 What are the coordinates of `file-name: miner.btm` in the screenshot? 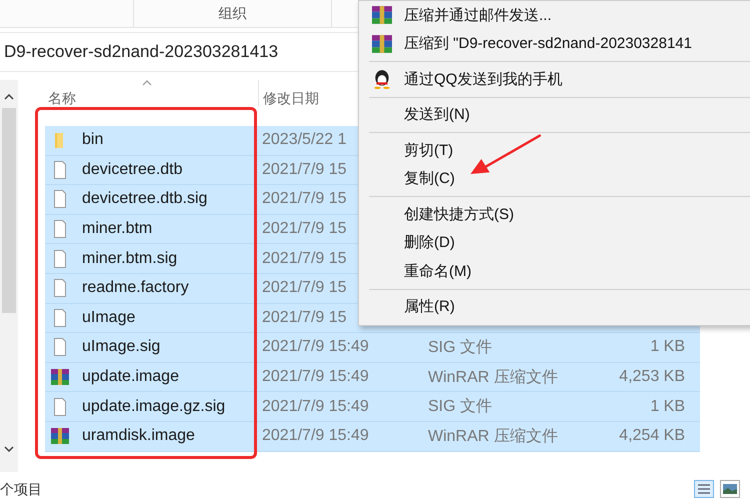 It's located at (117, 229).